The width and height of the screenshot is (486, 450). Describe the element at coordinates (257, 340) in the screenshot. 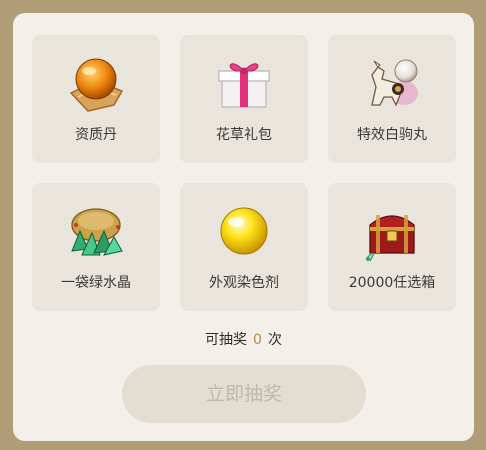

I see `draw-count-value: 0` at that location.